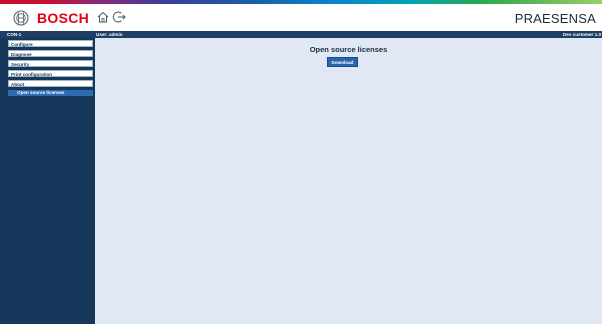 This screenshot has width=602, height=324. Describe the element at coordinates (63, 18) in the screenshot. I see `brand-name: BOSCH` at that location.